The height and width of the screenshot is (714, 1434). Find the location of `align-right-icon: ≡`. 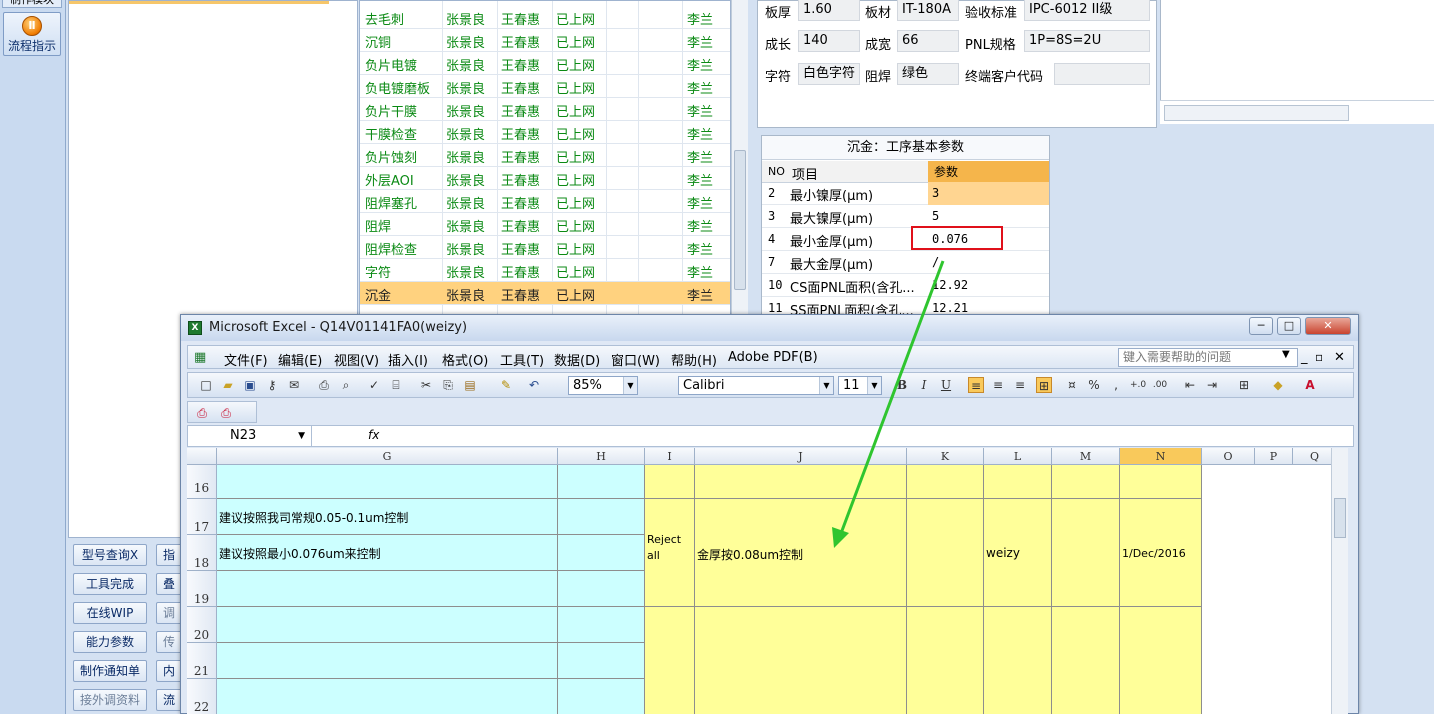

align-right-icon: ≡ is located at coordinates (1020, 385).